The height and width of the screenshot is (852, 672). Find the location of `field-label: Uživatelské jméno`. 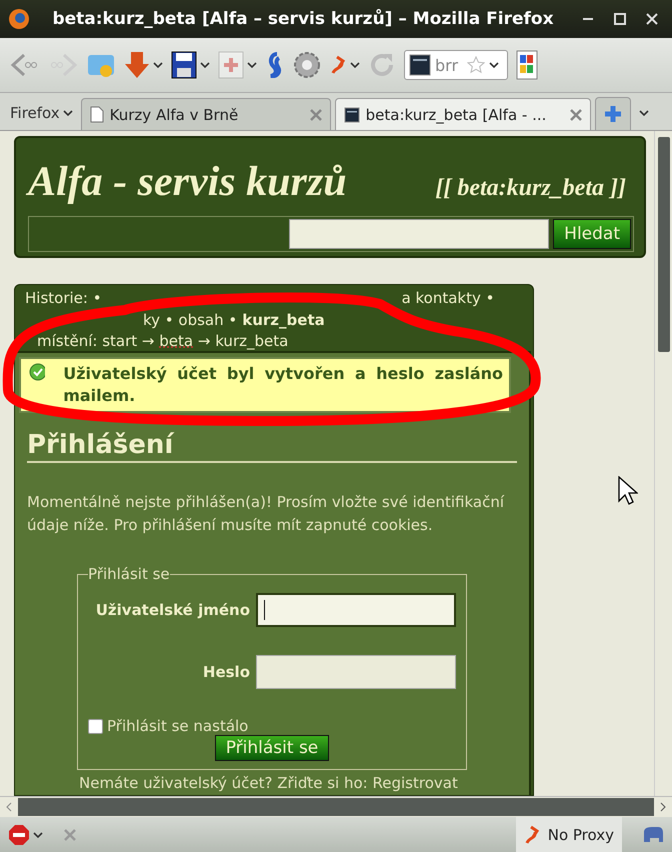

field-label: Uživatelské jméno is located at coordinates (173, 610).